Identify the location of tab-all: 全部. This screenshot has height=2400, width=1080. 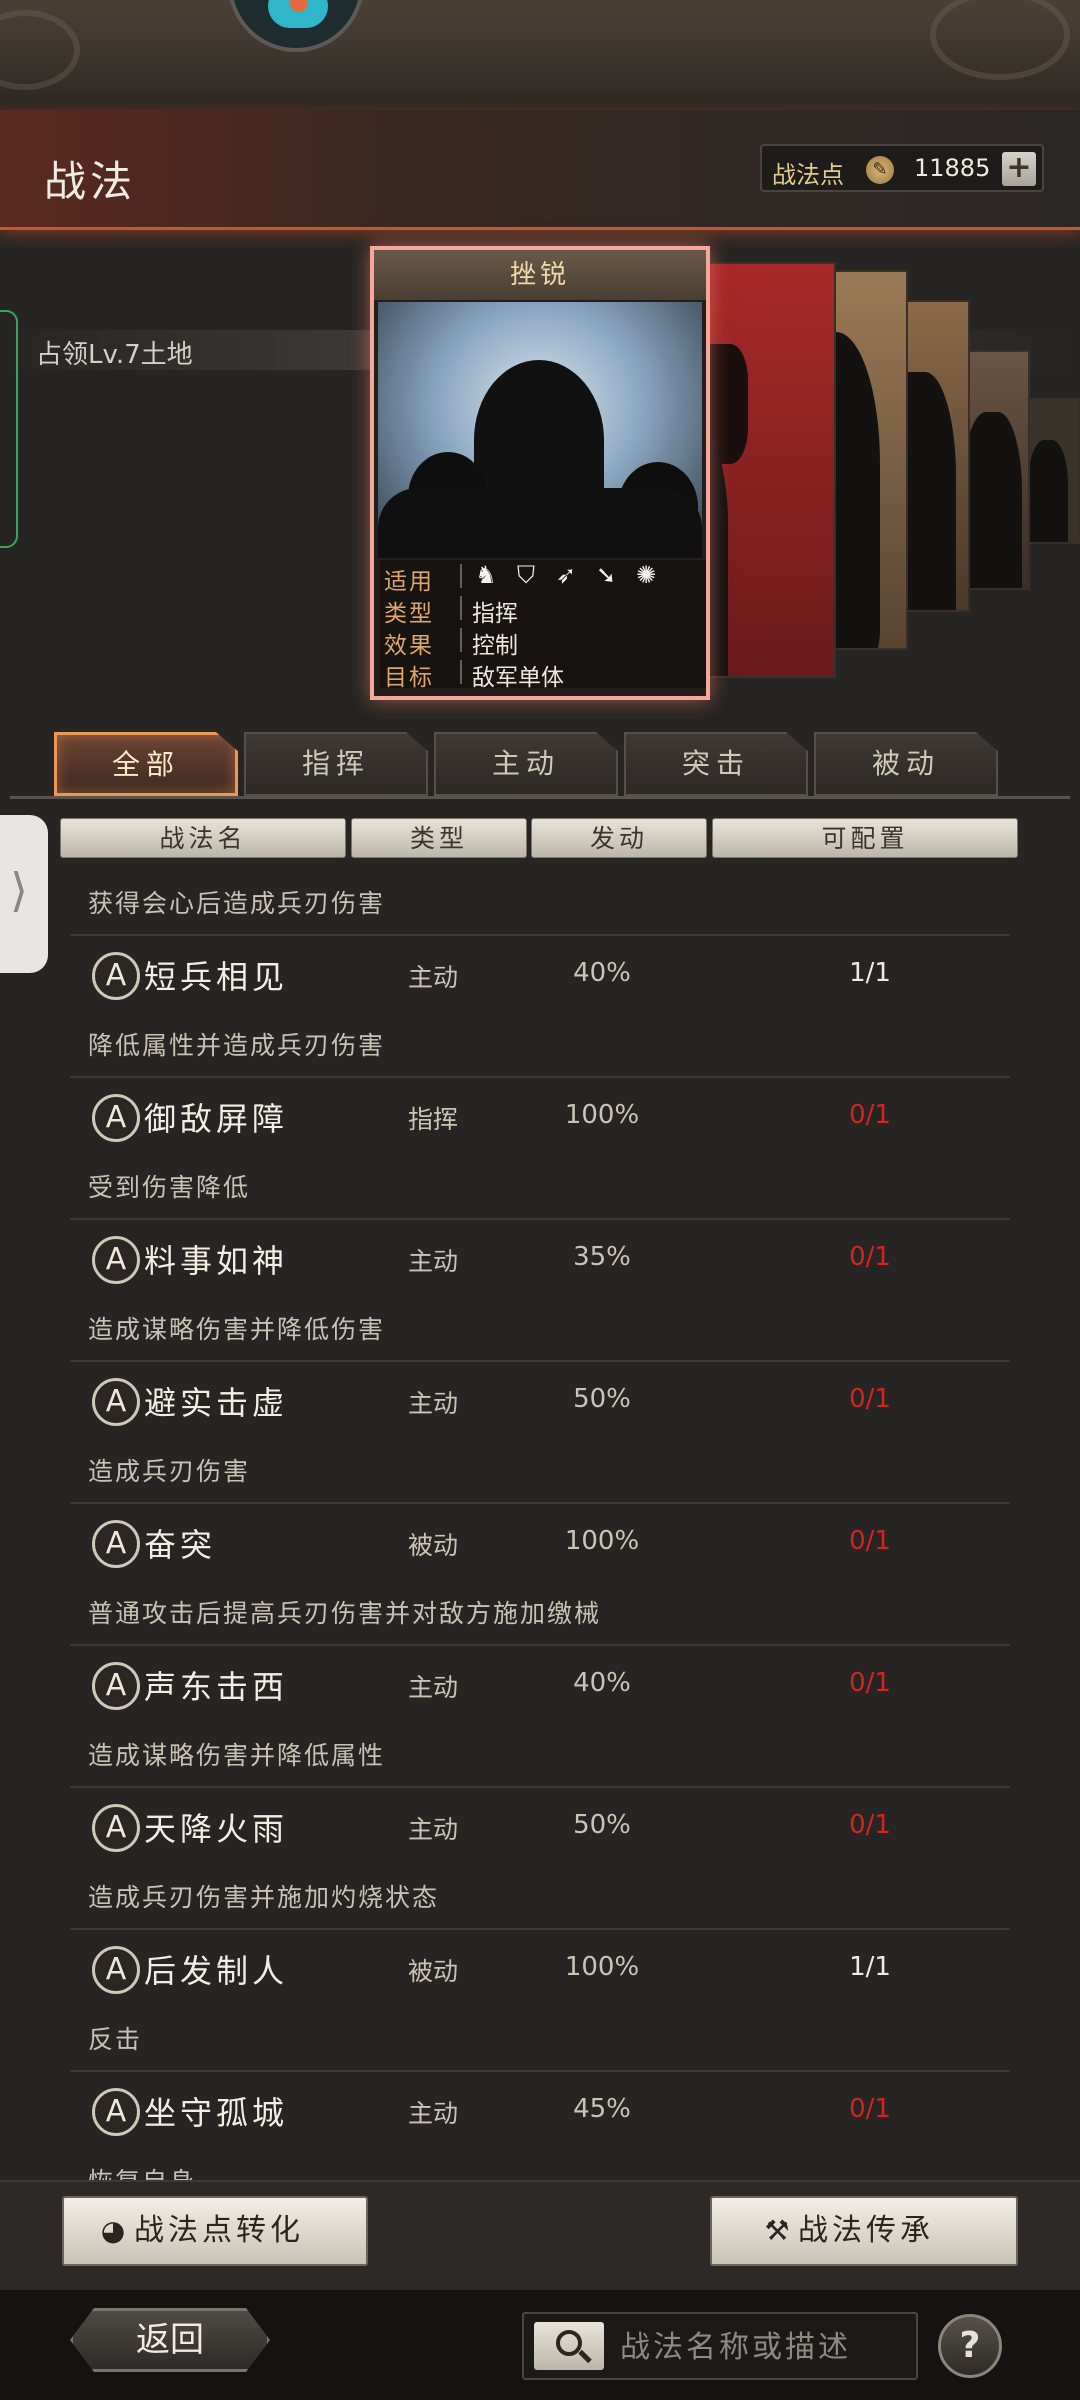
(146, 764).